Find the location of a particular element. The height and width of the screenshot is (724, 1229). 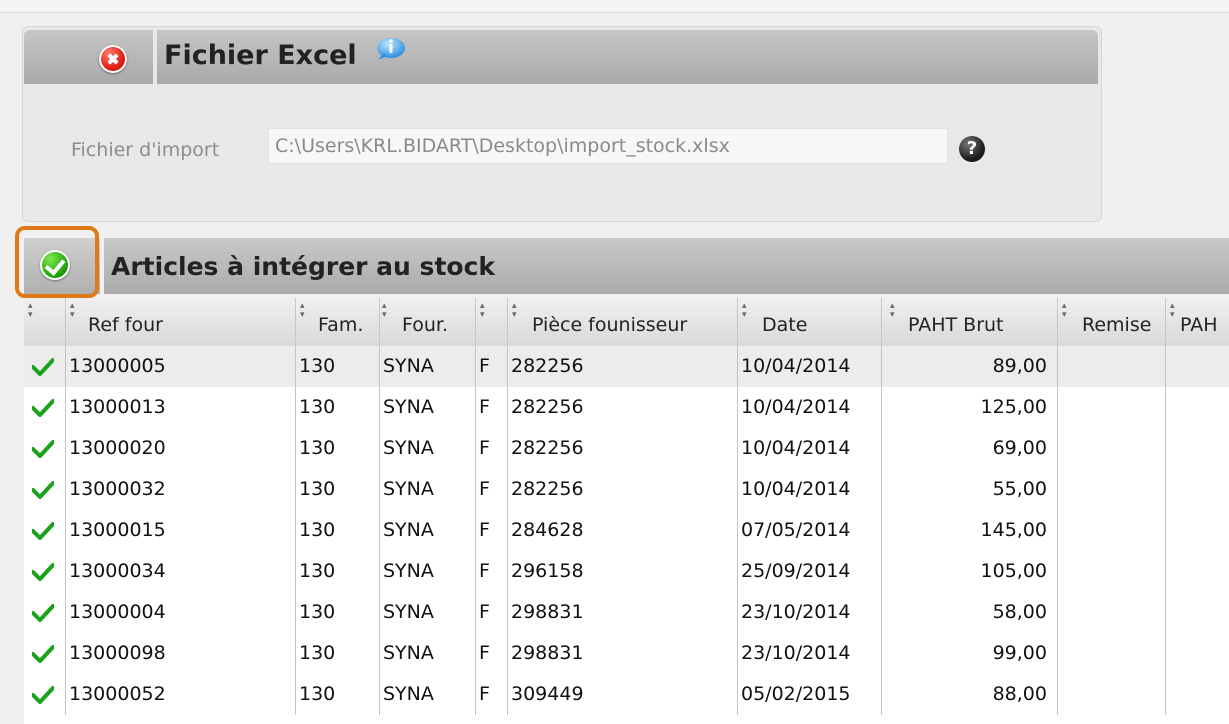

cell-brut: 145,00 is located at coordinates (970, 530).